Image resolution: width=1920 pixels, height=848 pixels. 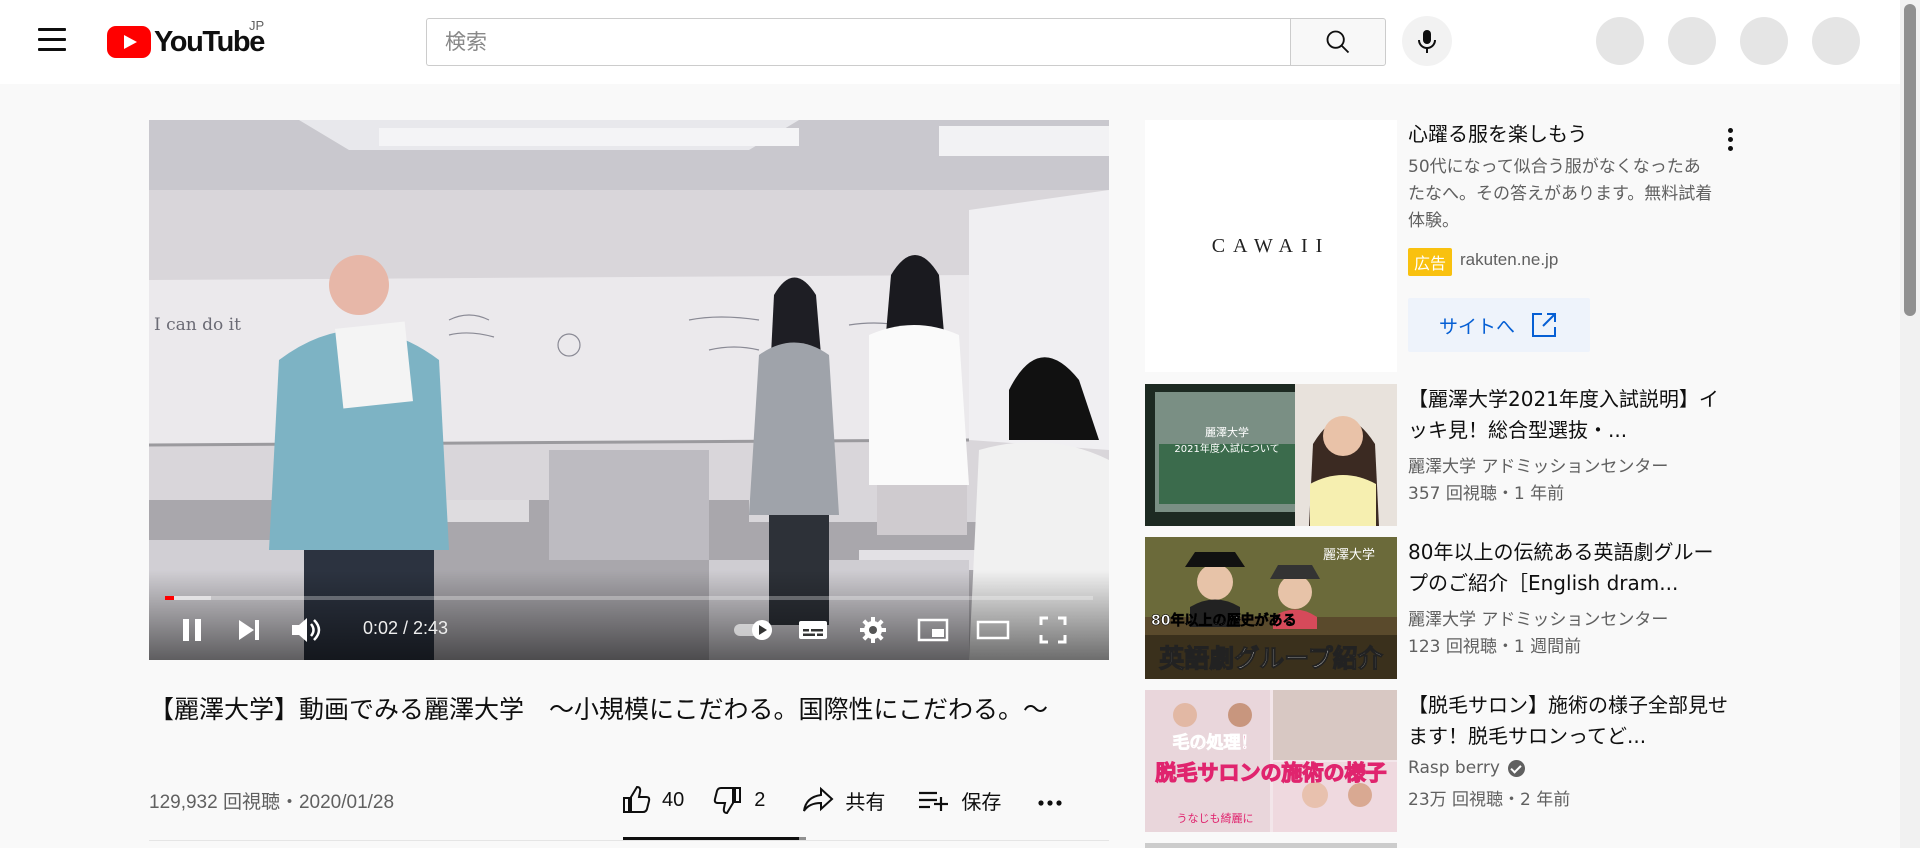 I want to click on channel-name-text: Rasp berry, so click(x=1454, y=768).